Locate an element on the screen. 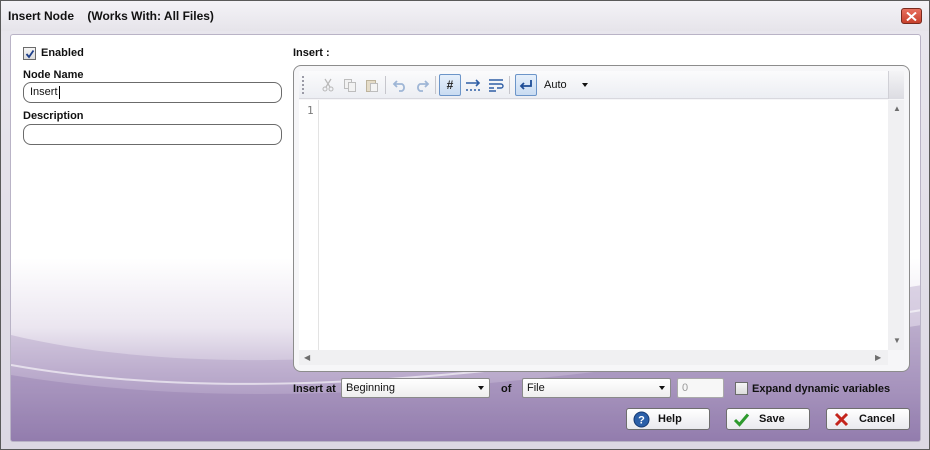 The width and height of the screenshot is (930, 450). undo-button is located at coordinates (400, 85).